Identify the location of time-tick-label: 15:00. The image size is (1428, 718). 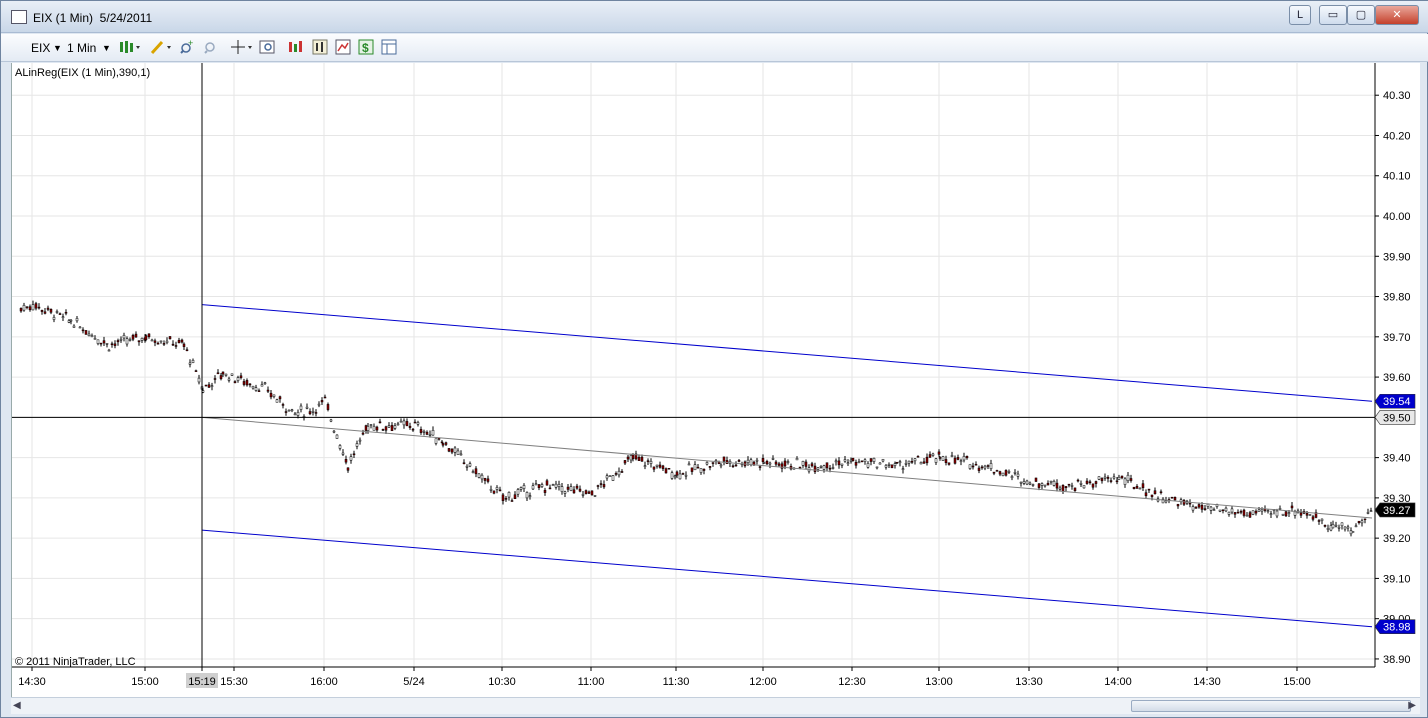
(1297, 682).